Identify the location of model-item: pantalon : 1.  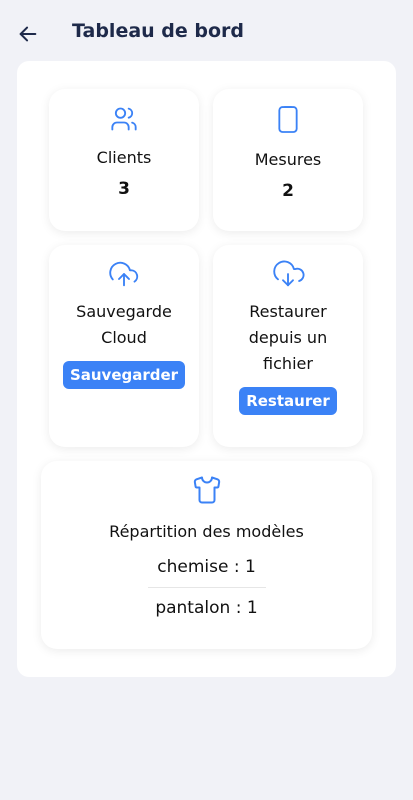
(206, 608).